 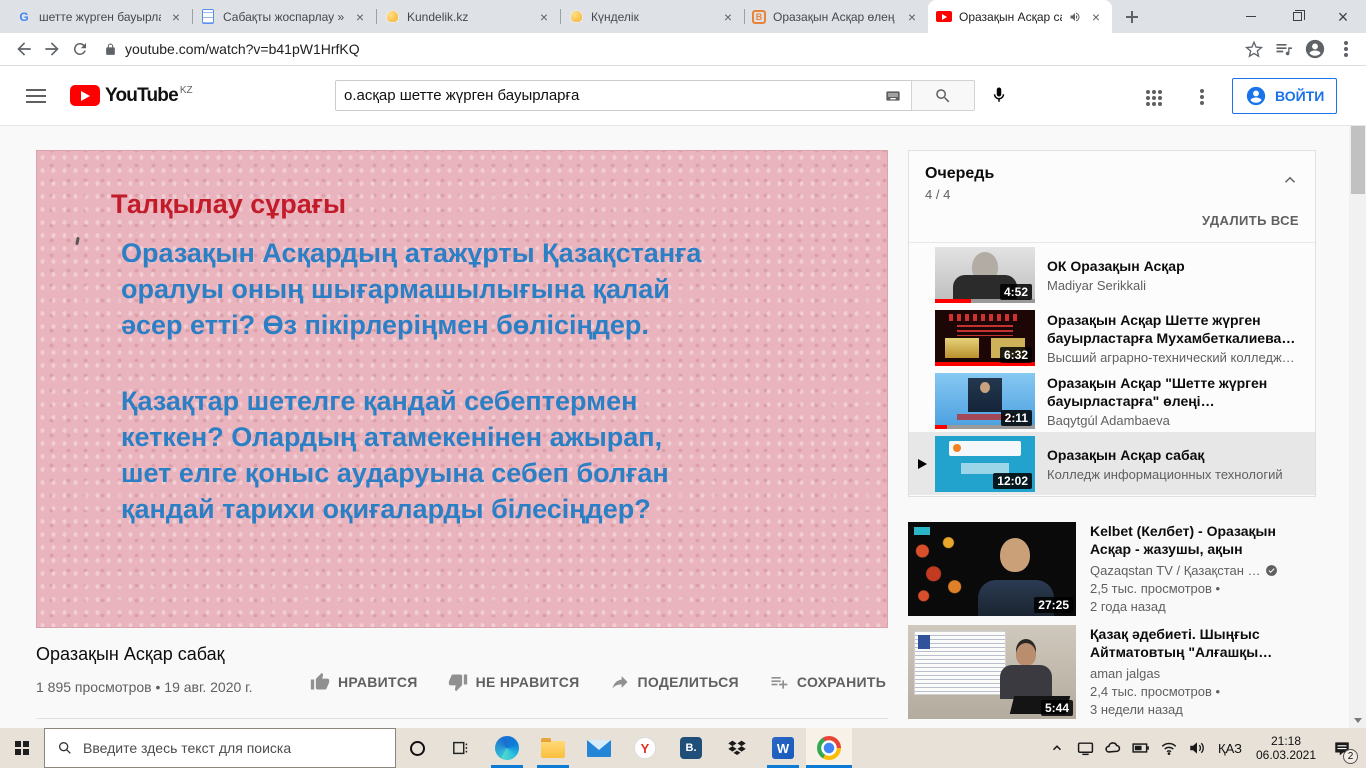 I want to click on browser-tab-lesson-plan: Сабақты жоспарлау », so click(x=284, y=16).